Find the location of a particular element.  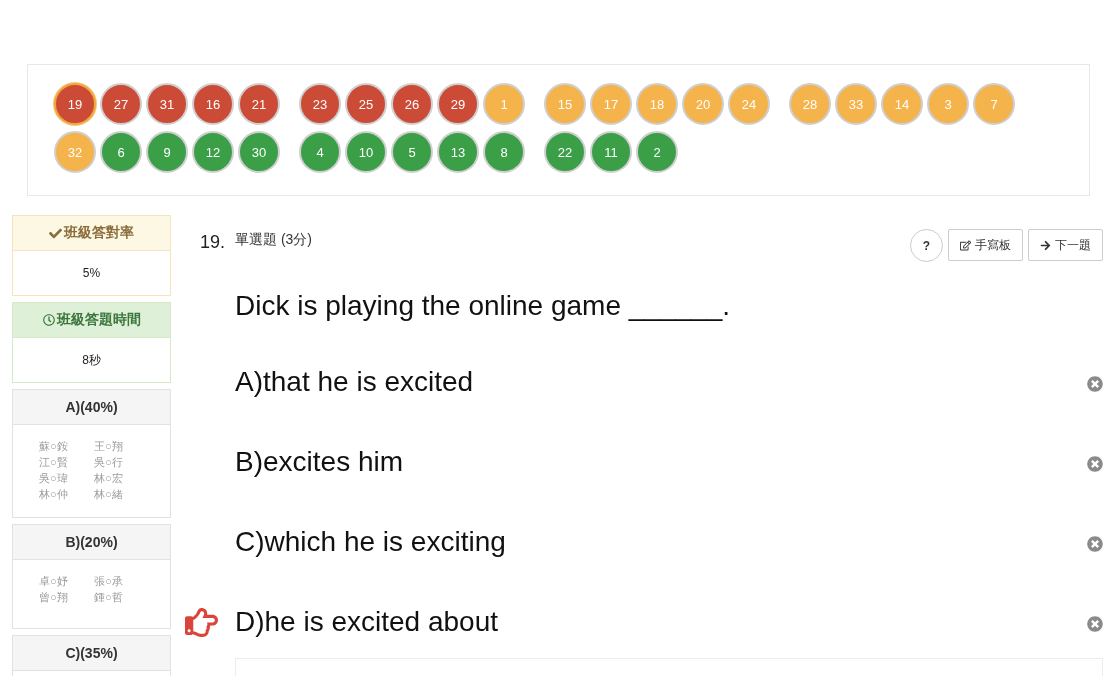

question-number-button: 31 is located at coordinates (167, 104).